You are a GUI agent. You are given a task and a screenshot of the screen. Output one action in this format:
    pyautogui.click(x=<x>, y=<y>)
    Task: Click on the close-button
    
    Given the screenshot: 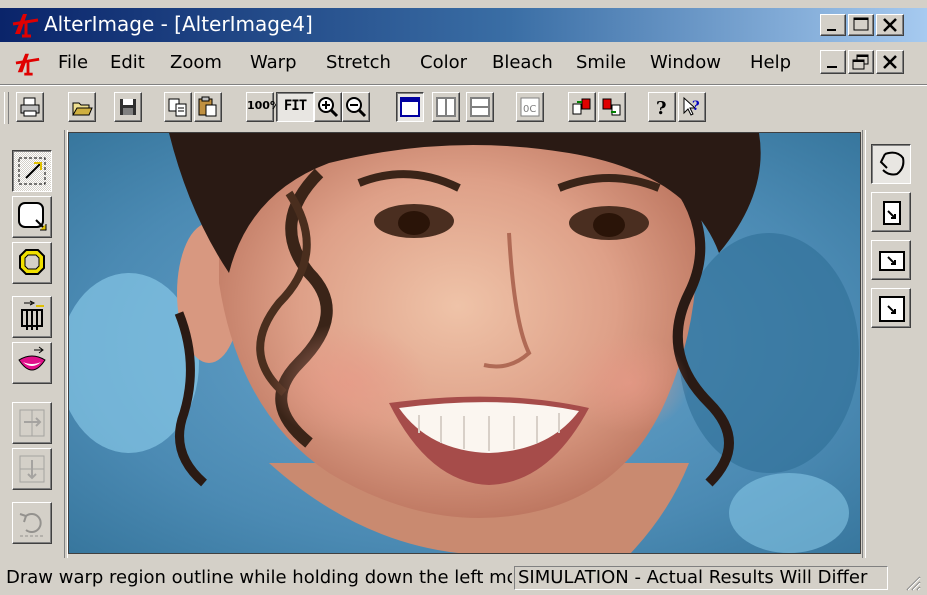 What is the action you would take?
    pyautogui.click(x=890, y=25)
    